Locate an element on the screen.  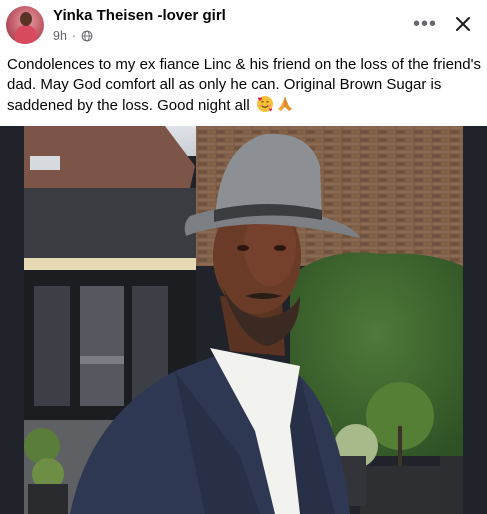
post-meta: 9h · is located at coordinates (73, 36).